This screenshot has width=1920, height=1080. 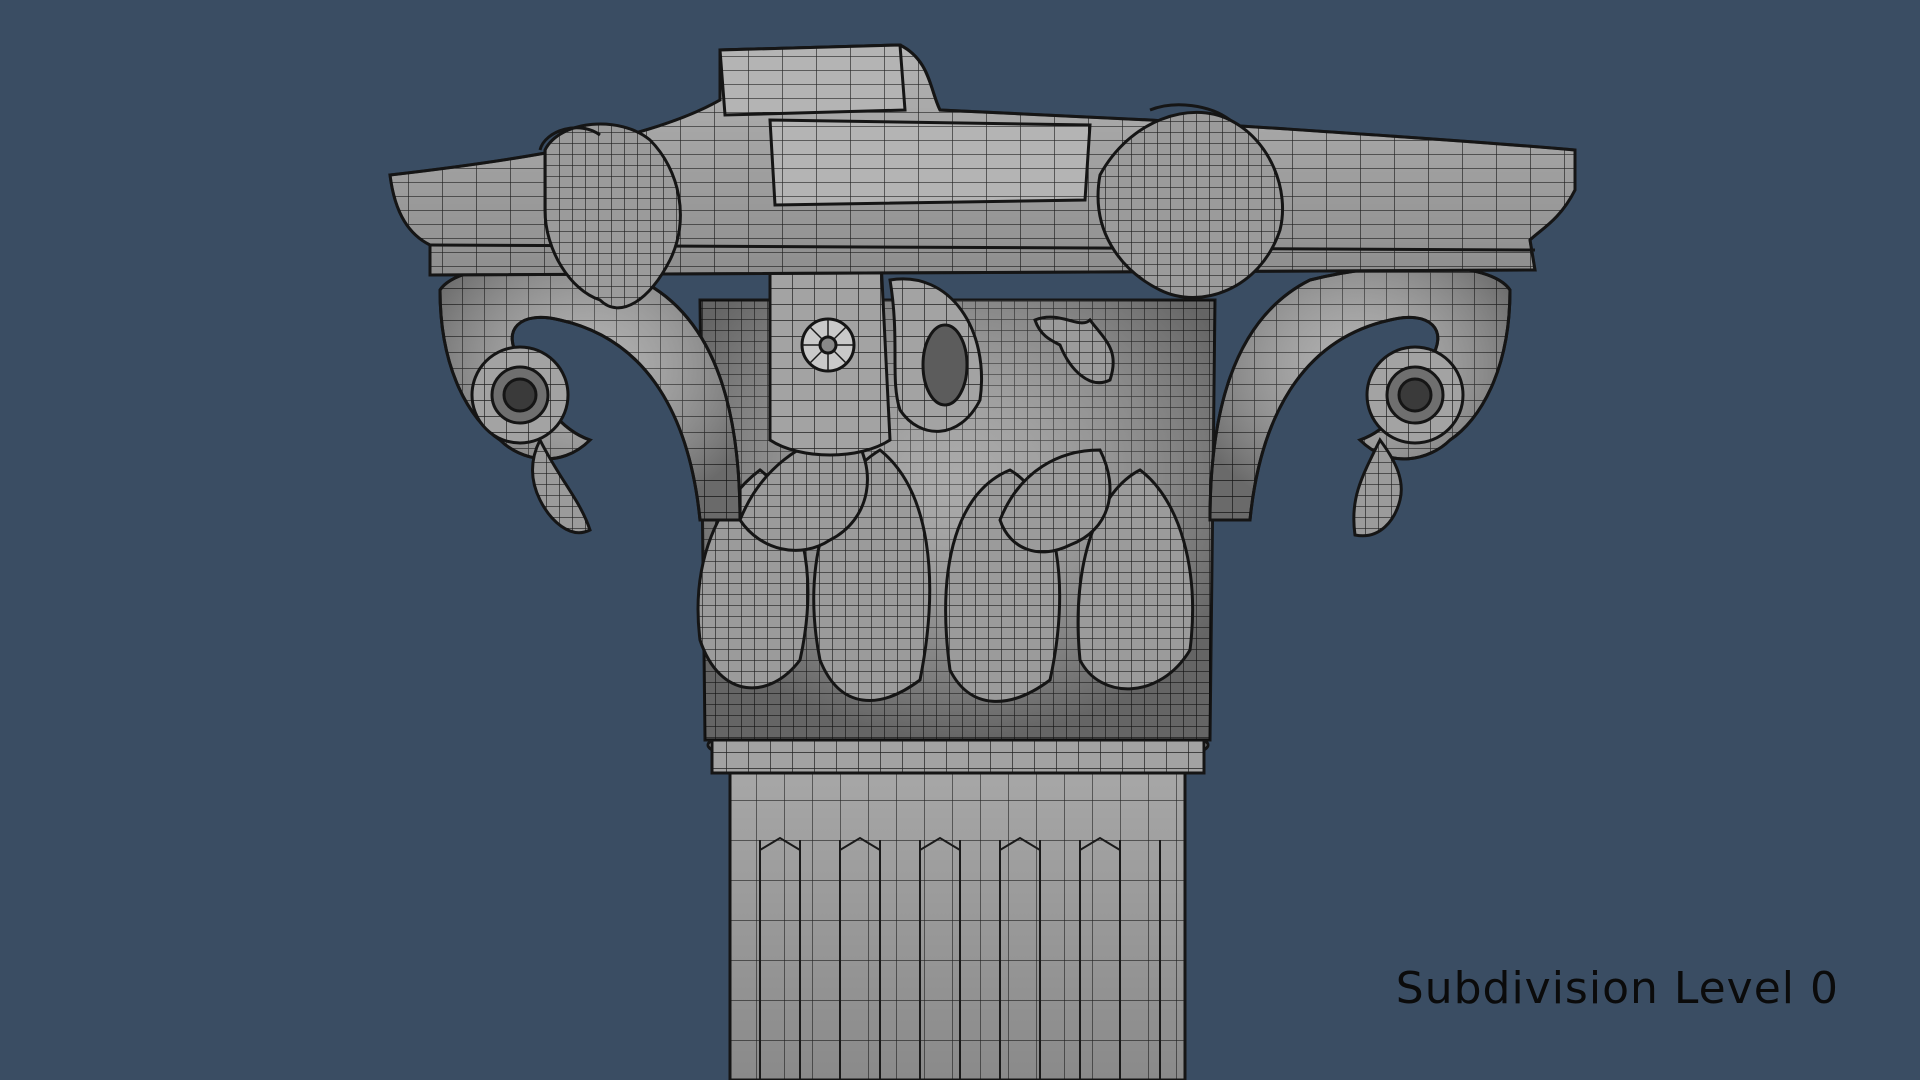 I want to click on left-volute, so click(x=590, y=399).